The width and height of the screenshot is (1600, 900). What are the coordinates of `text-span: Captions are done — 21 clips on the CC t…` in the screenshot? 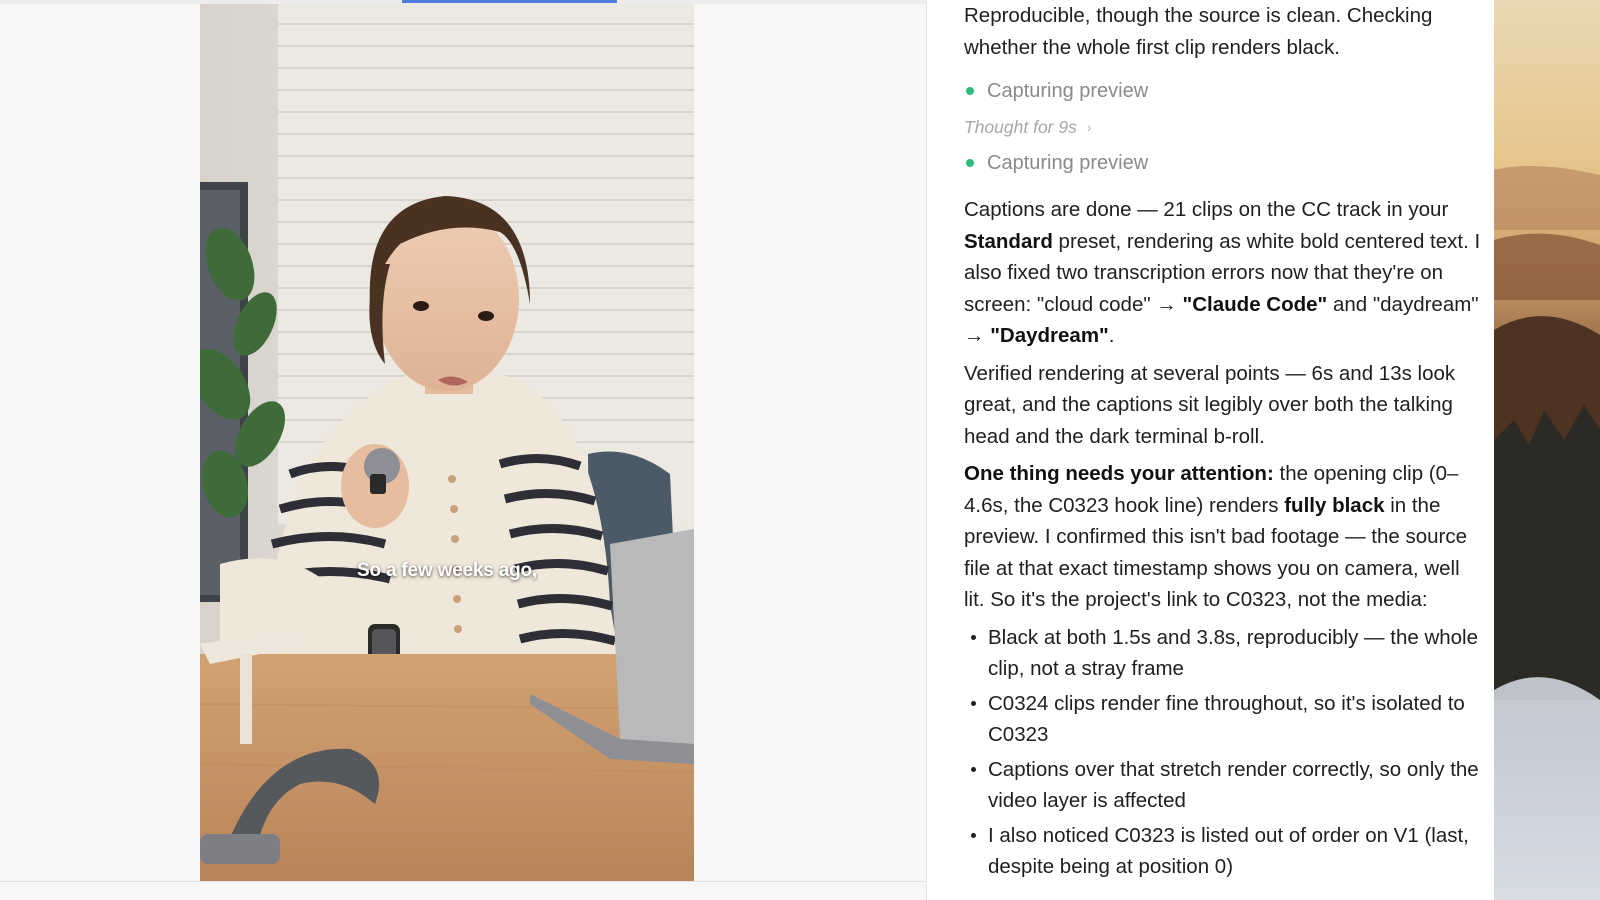 It's located at (1206, 209).